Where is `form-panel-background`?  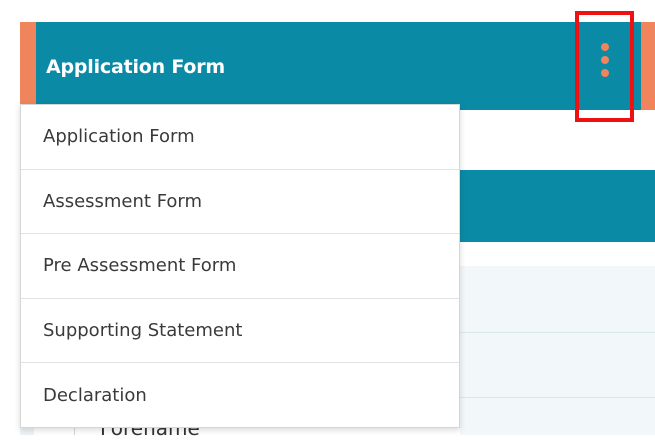 form-panel-background is located at coordinates (557, 350).